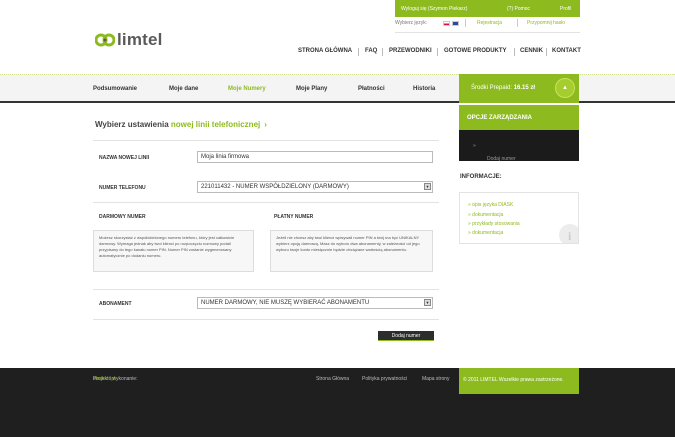 The height and width of the screenshot is (437, 675). I want to click on subscription-label: ABONAMENT, so click(115, 304).